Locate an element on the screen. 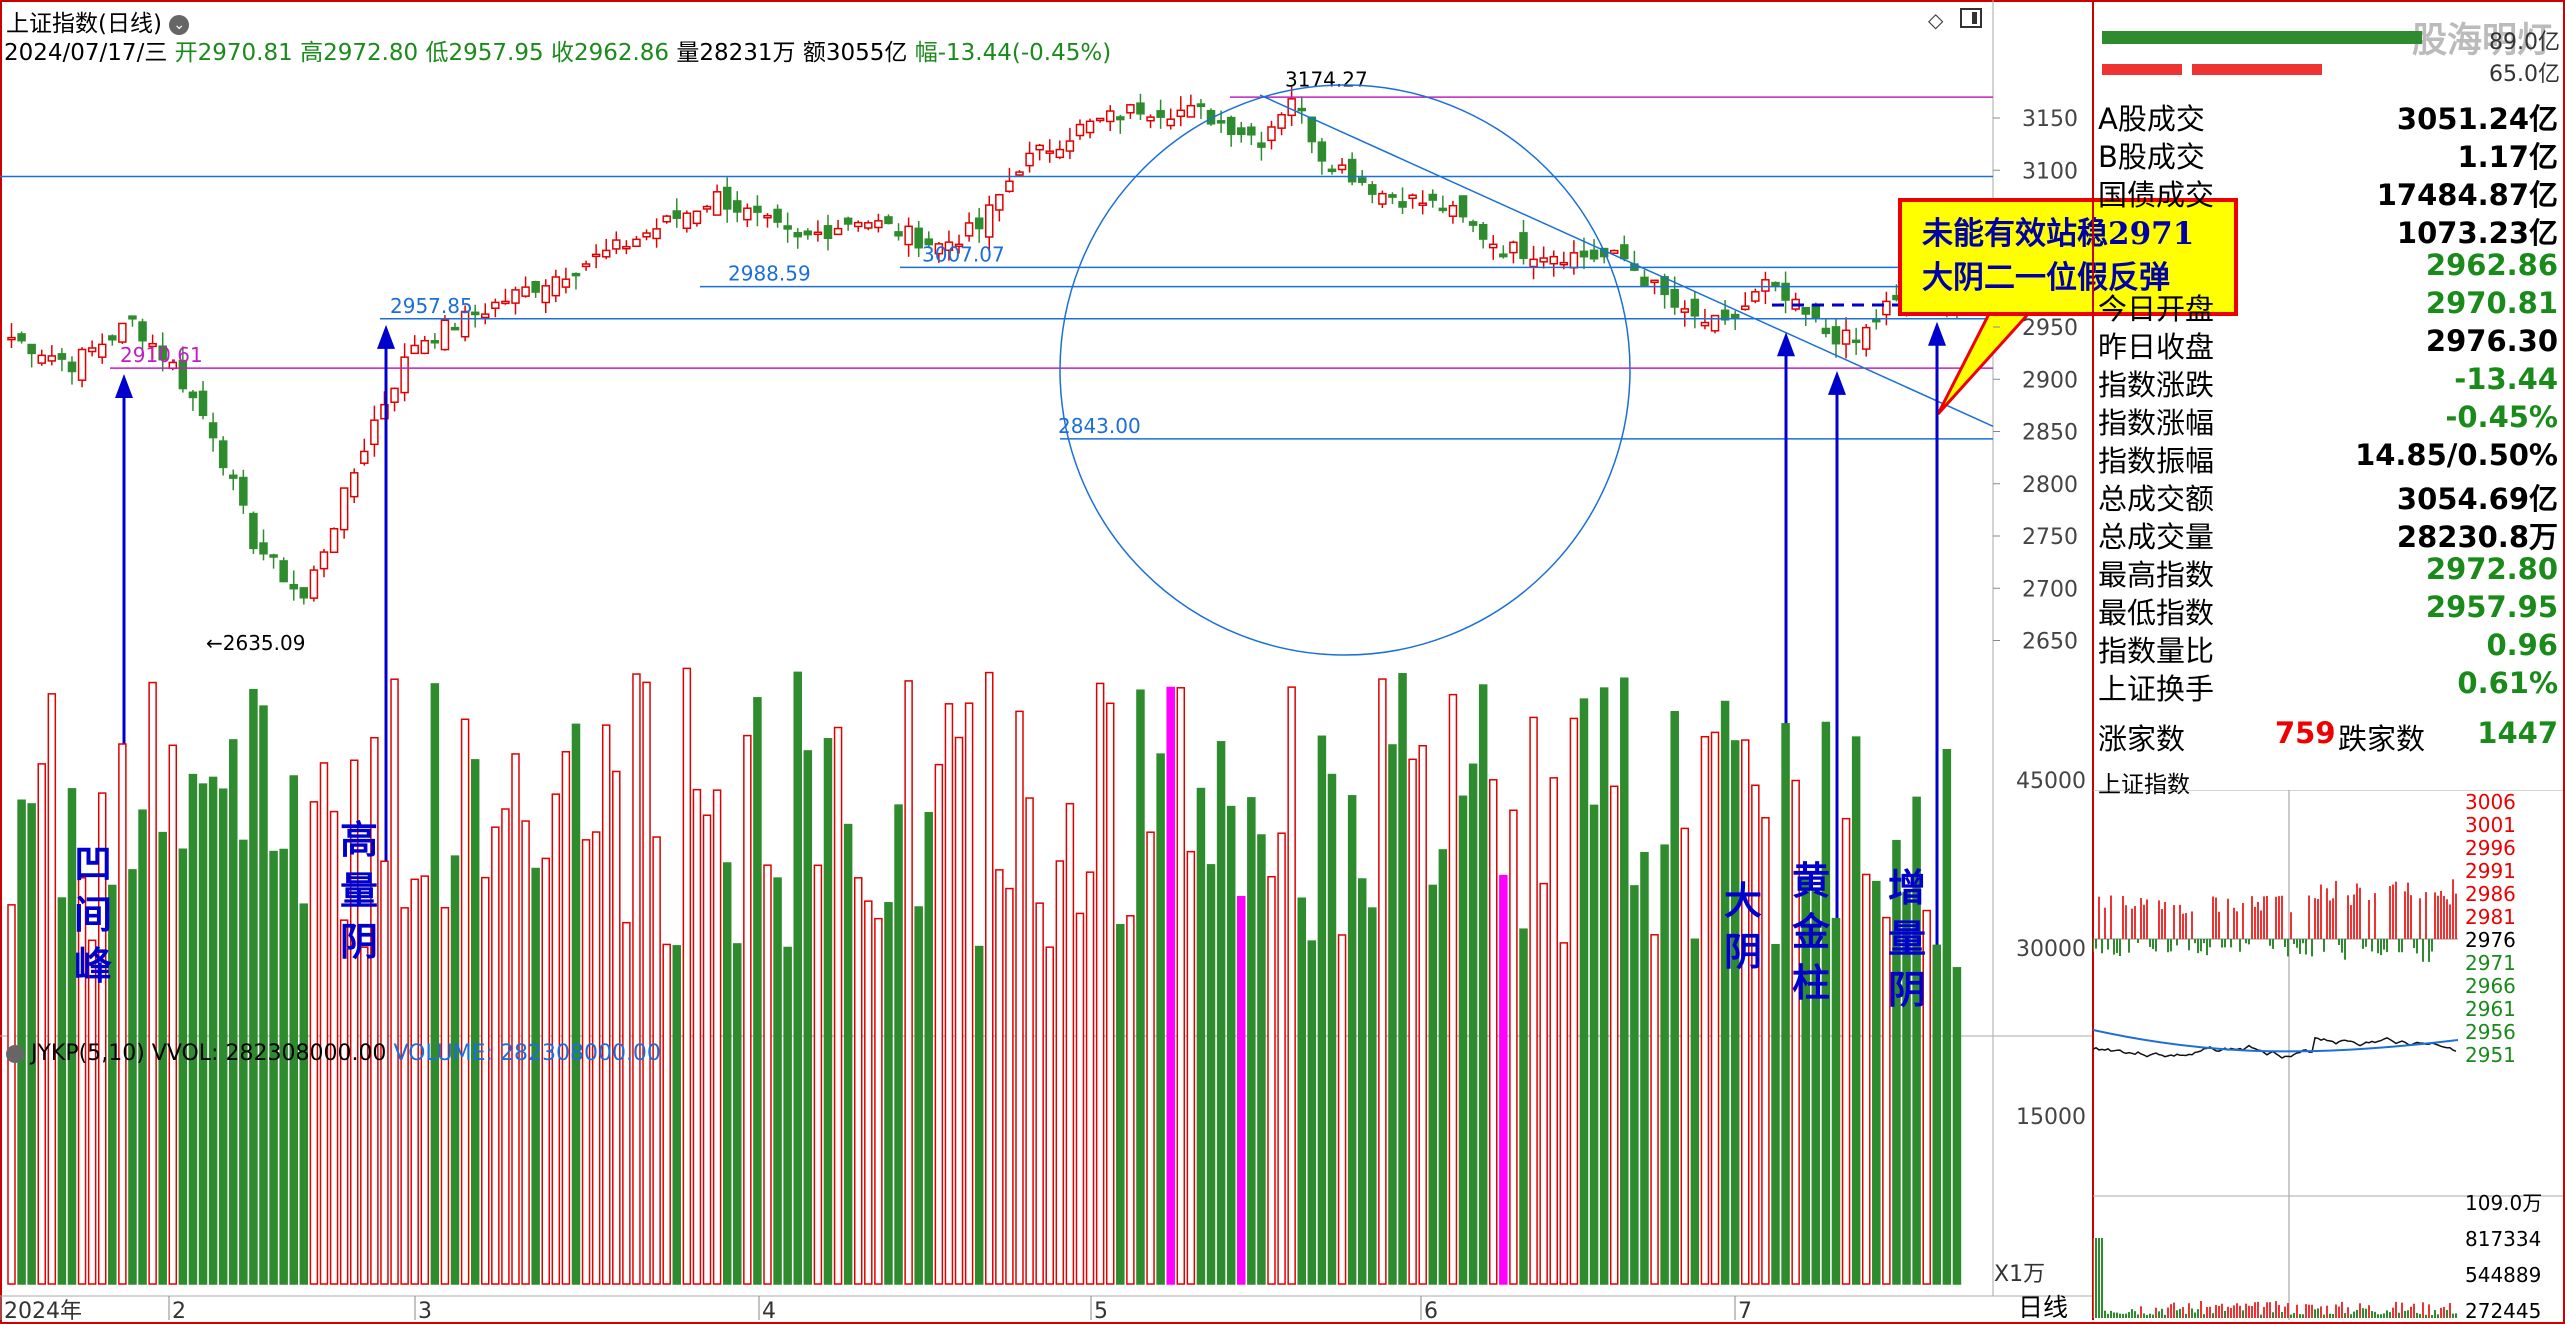 The height and width of the screenshot is (1324, 2565). x-label-4: 5 is located at coordinates (1101, 1309).